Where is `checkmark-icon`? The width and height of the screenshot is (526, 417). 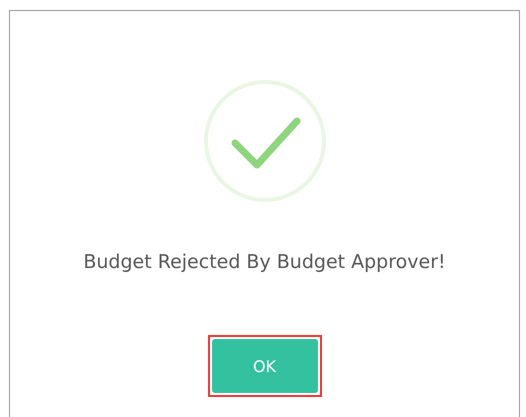 checkmark-icon is located at coordinates (264, 141).